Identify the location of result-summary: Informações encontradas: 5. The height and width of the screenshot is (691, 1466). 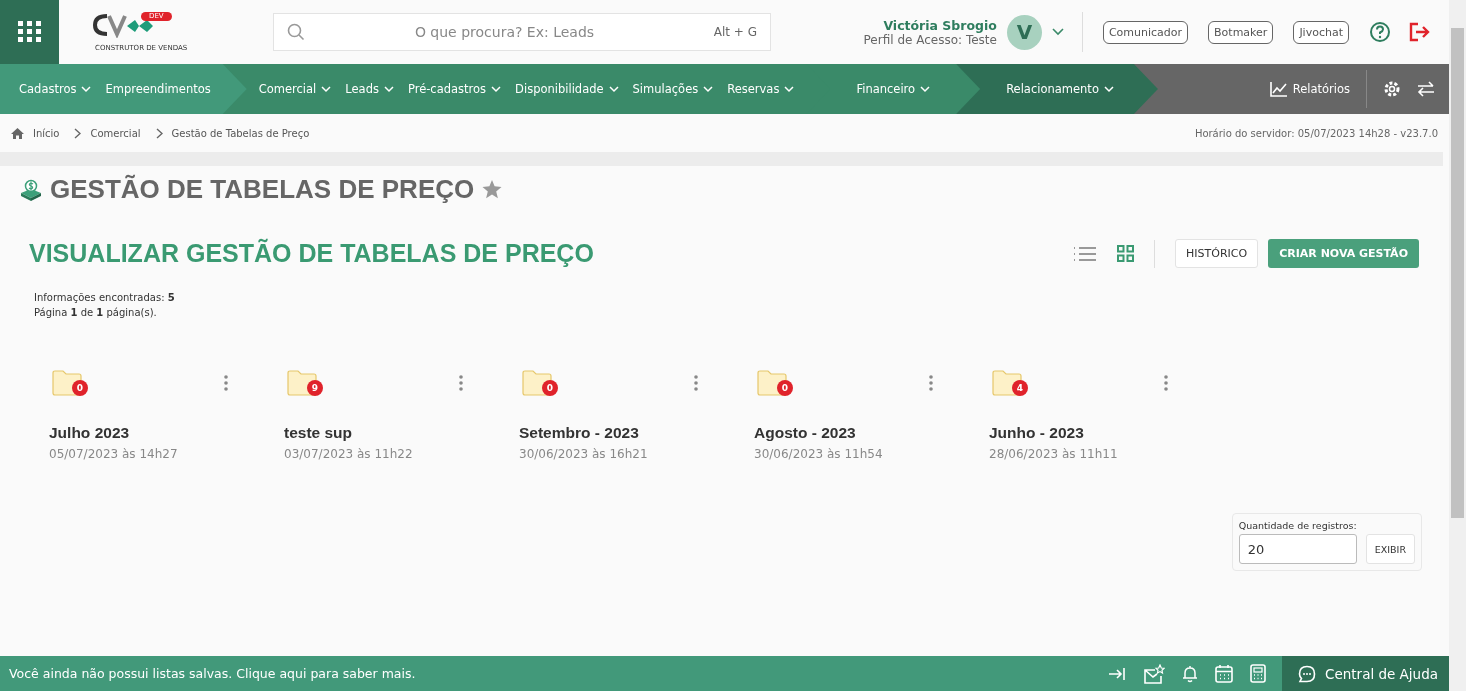
(105, 298).